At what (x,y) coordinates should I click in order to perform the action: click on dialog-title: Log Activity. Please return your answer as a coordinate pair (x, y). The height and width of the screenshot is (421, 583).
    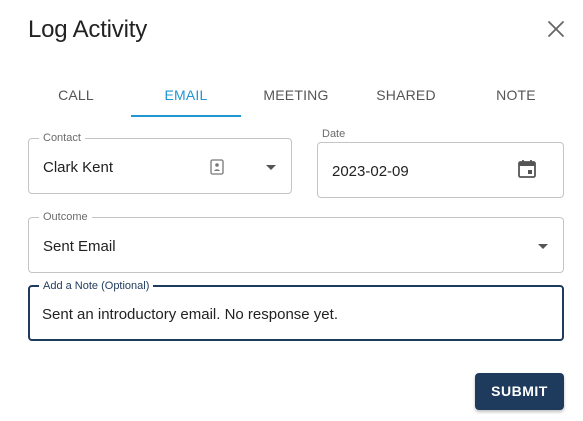
    Looking at the image, I should click on (87, 29).